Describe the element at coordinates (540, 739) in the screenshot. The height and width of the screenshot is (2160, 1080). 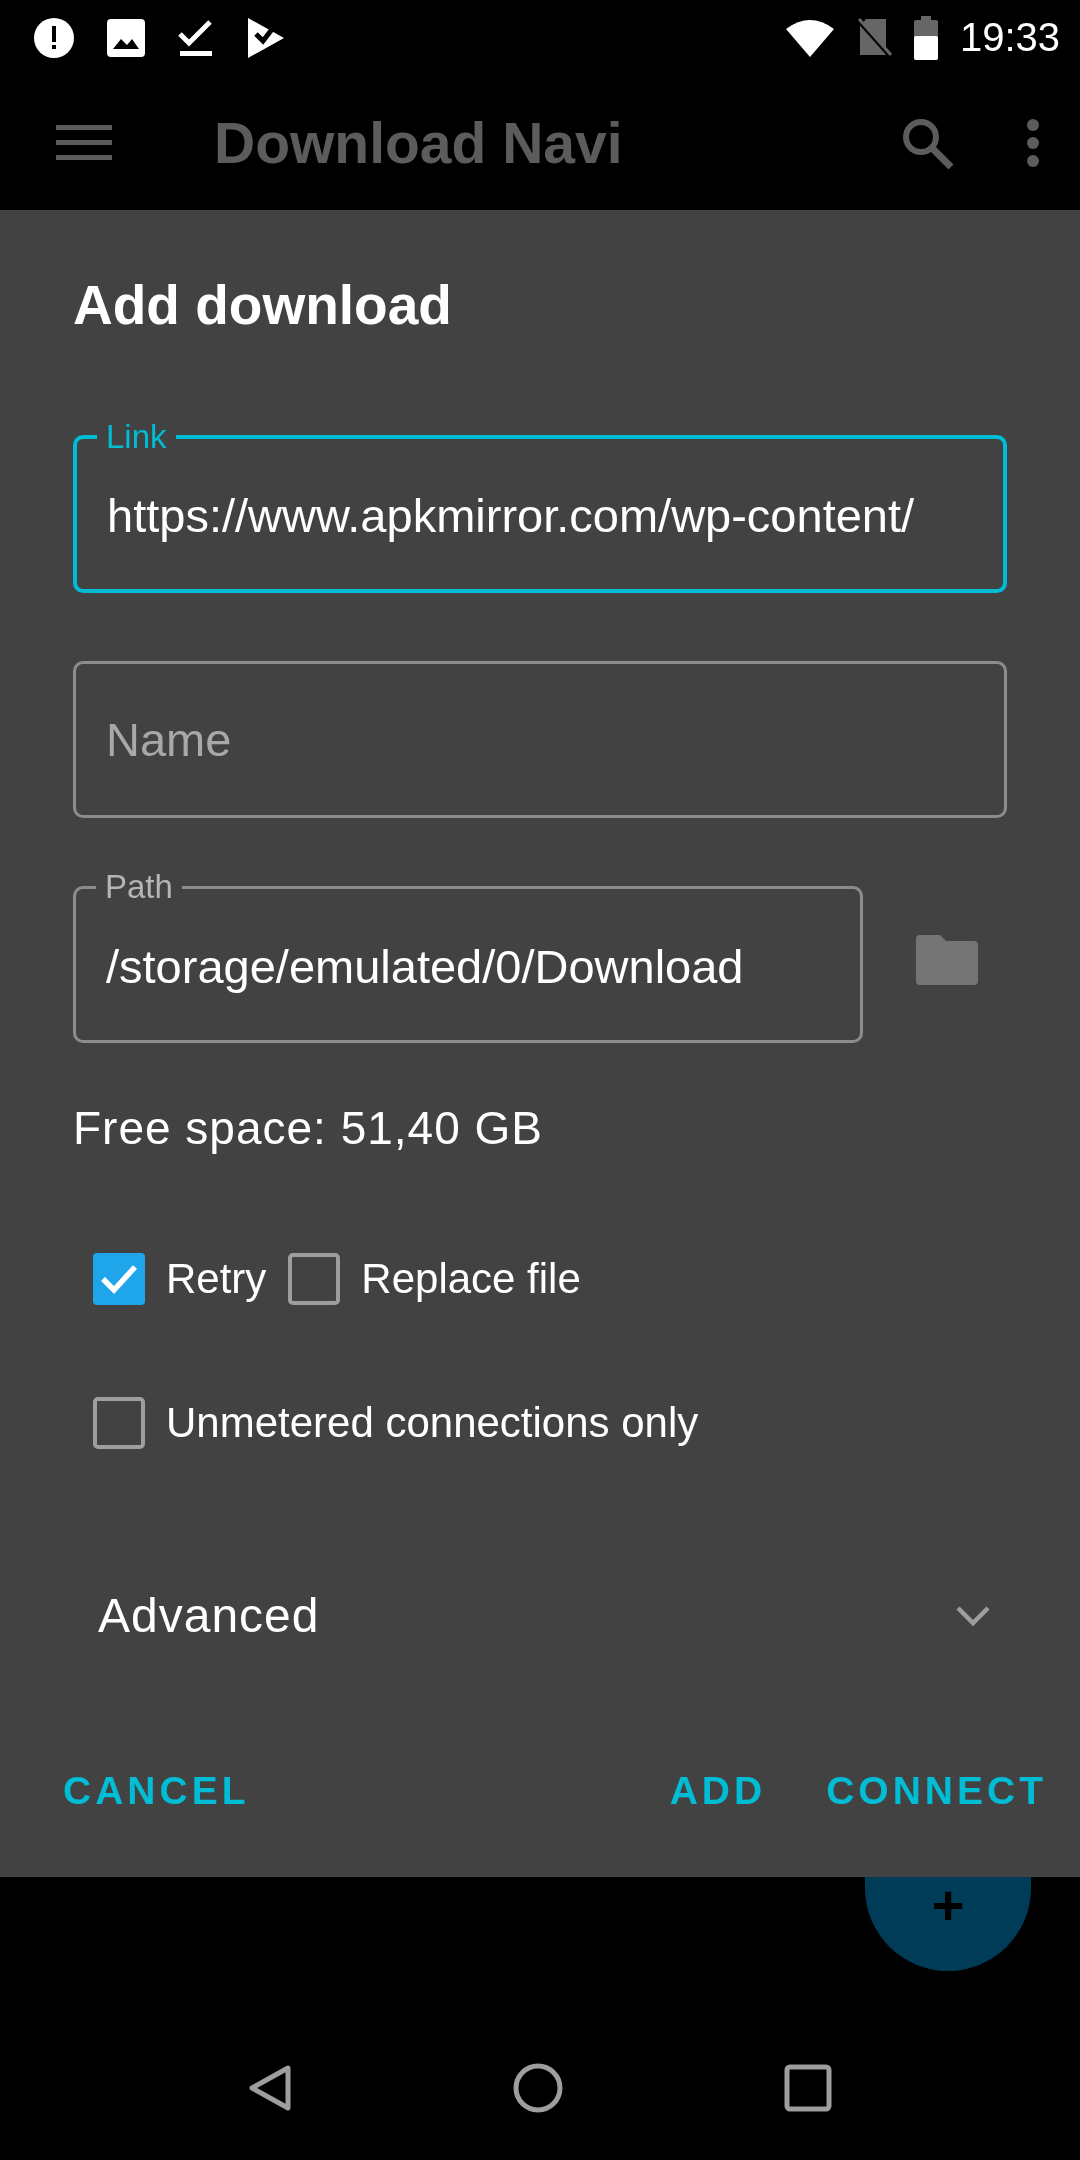
I see `input-field: Name` at that location.